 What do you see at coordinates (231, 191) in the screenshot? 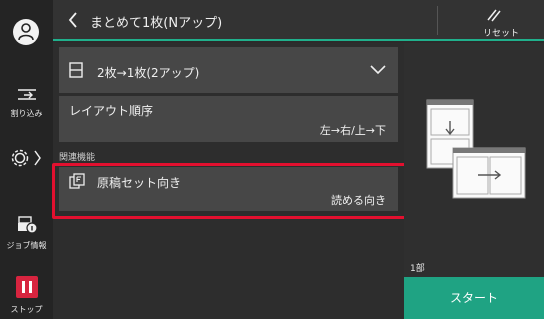
I see `highlight-frame` at bounding box center [231, 191].